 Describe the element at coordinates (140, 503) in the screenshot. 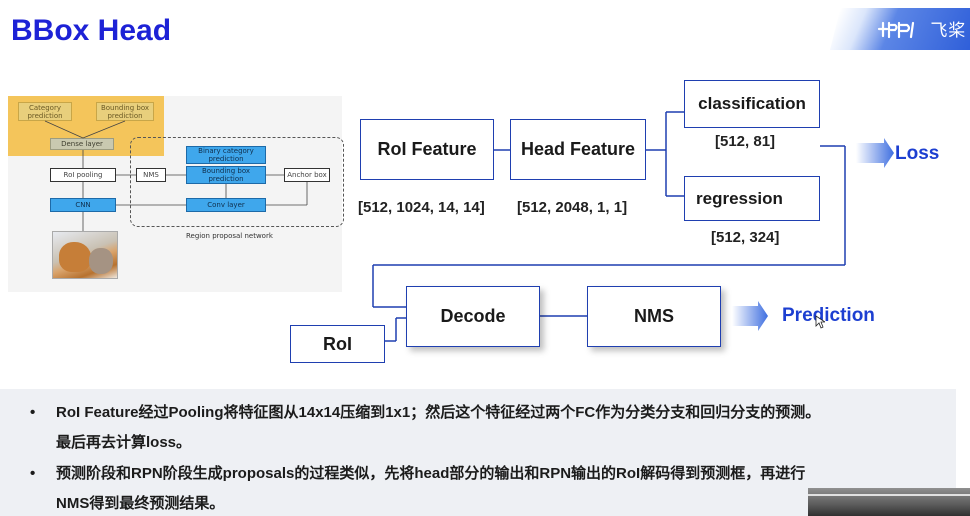

I see `note-2-line-2: NMS得到最终预测结果。` at that location.